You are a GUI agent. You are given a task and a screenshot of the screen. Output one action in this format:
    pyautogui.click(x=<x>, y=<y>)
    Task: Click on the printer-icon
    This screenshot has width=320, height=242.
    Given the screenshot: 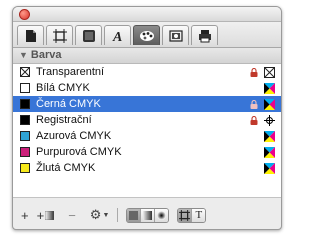 What is the action you would take?
    pyautogui.click(x=204, y=35)
    